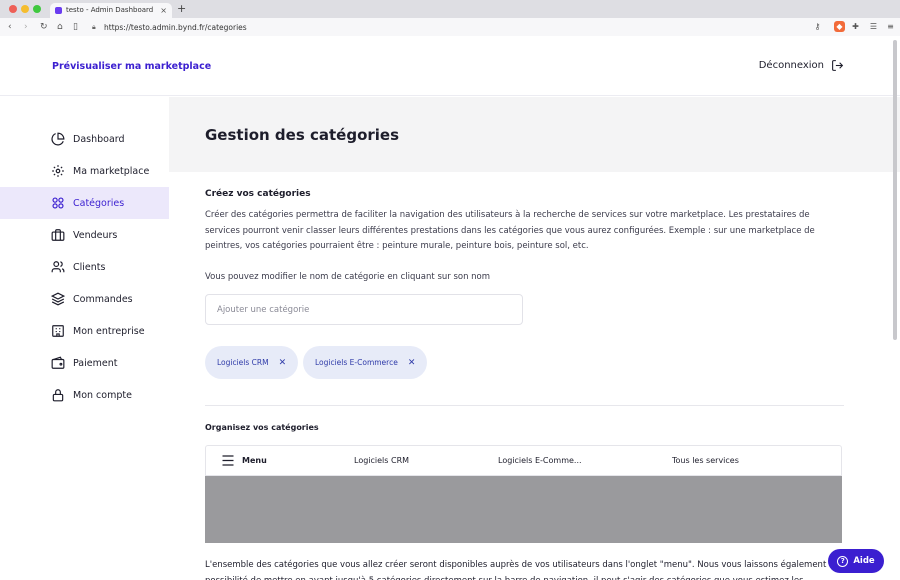  I want to click on sidebar-item-label: Mon entreprise, so click(109, 331).